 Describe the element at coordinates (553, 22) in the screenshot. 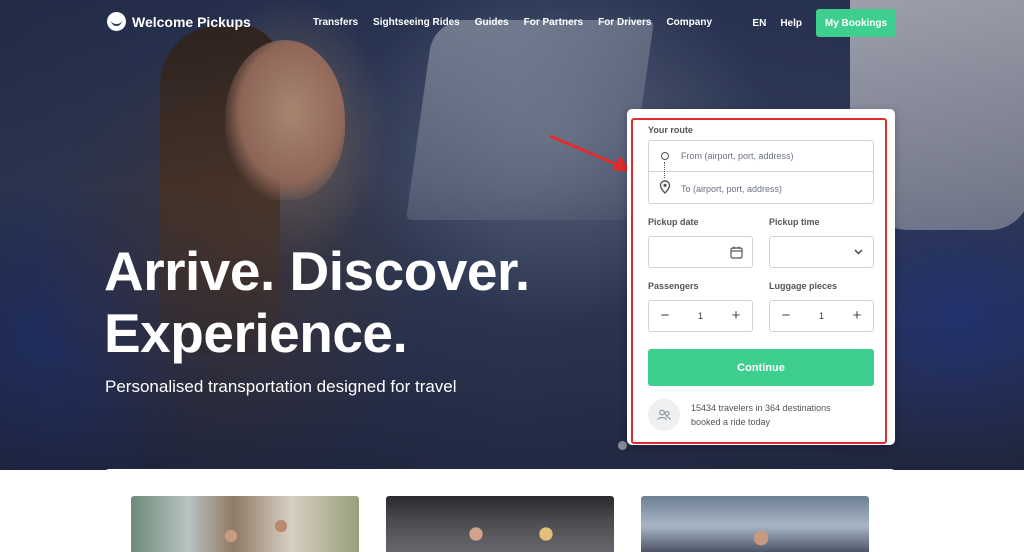

I see `nav-link-for-partners: For Partners` at that location.